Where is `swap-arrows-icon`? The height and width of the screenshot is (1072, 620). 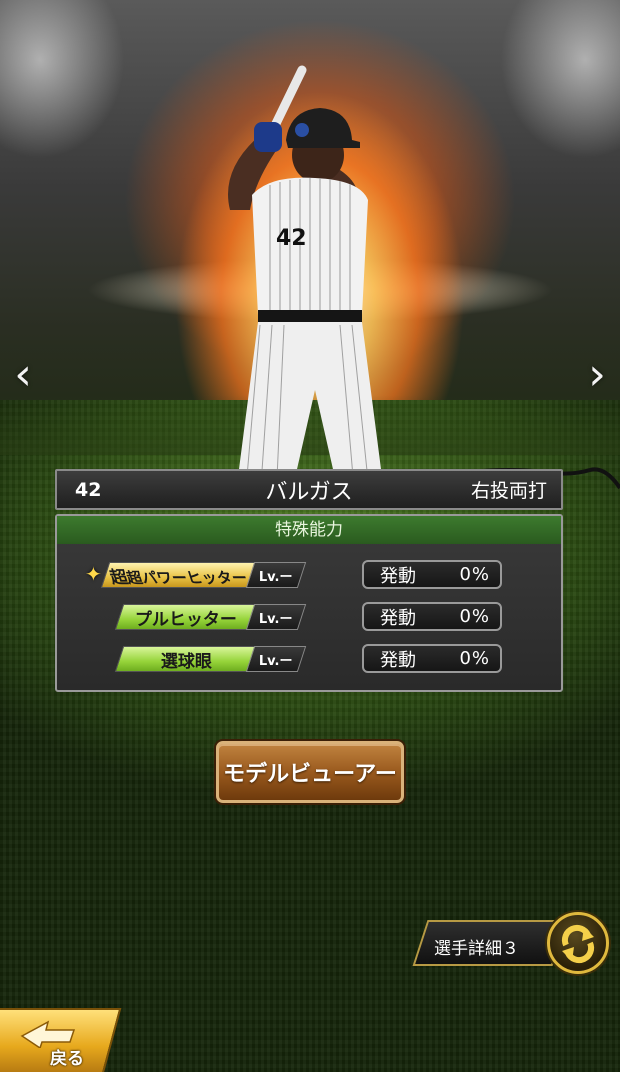 swap-arrows-icon is located at coordinates (578, 943).